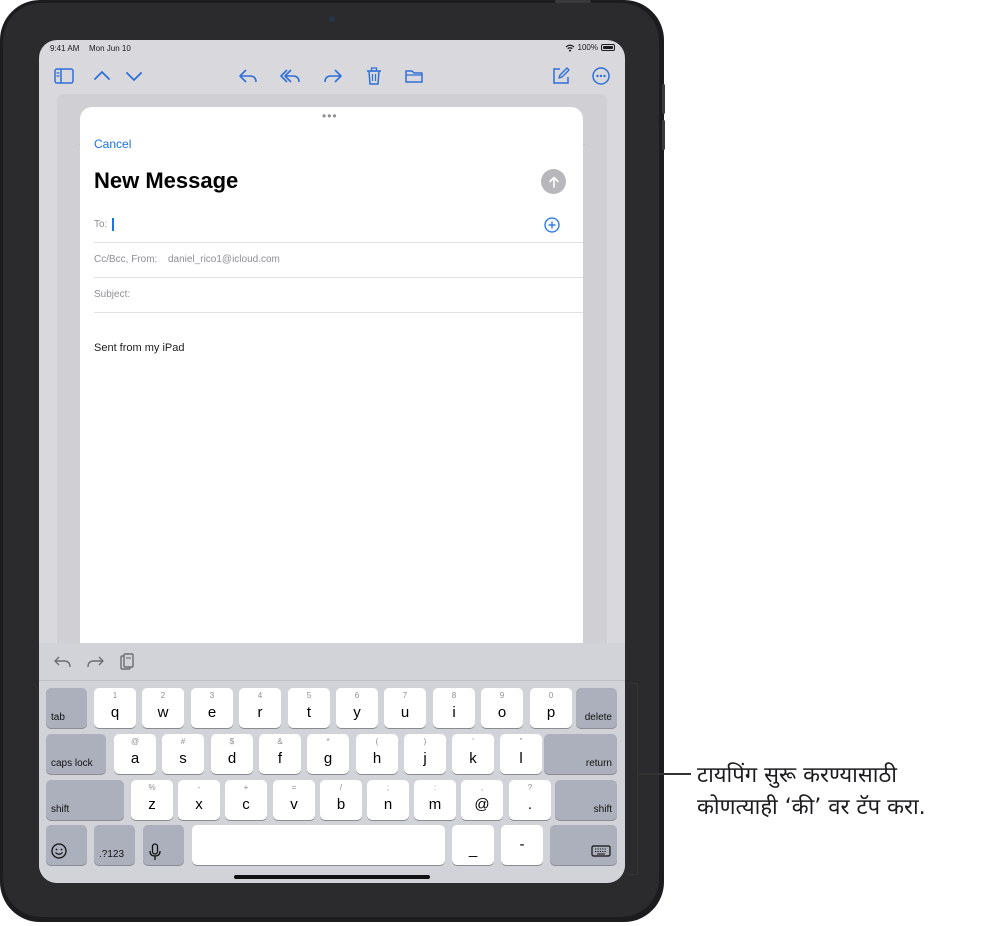 This screenshot has width=982, height=926. Describe the element at coordinates (435, 804) in the screenshot. I see `key-label: m` at that location.